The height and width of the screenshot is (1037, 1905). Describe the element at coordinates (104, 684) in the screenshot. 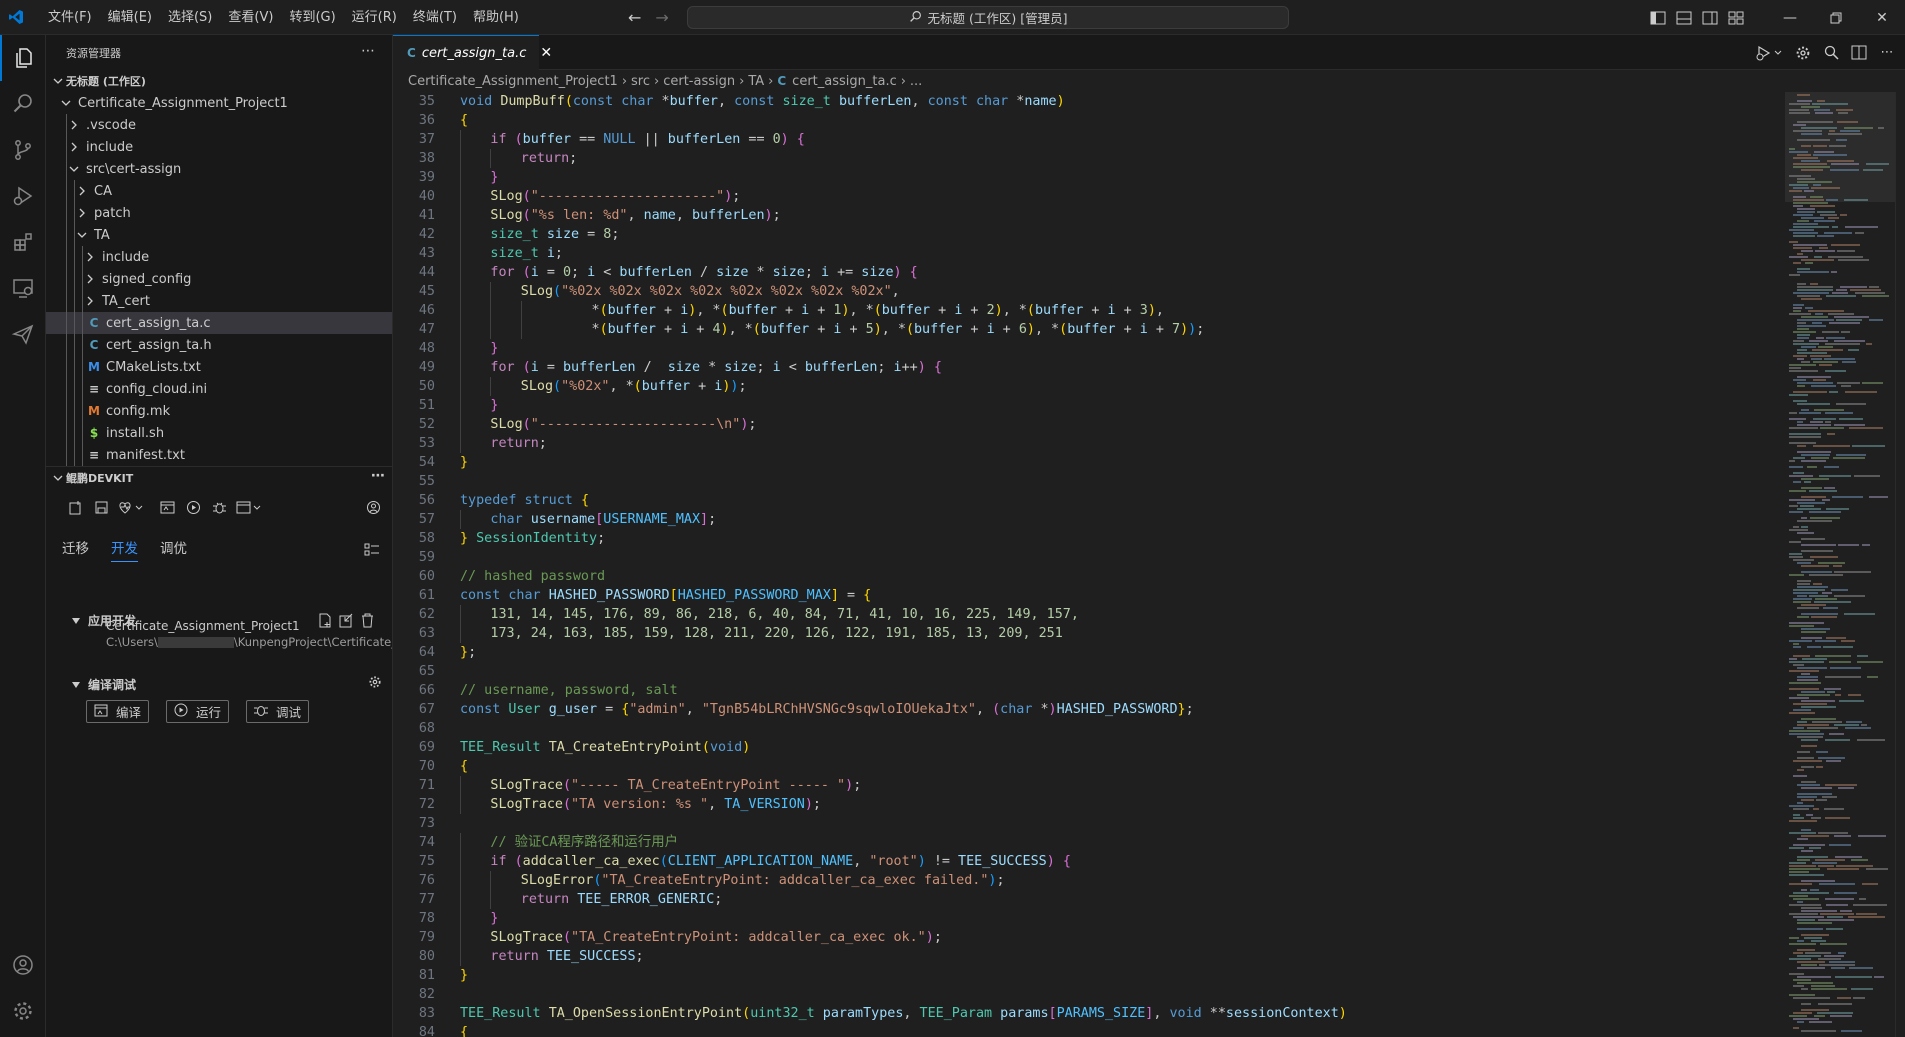

I see `build-debug-section-header: 编译调试` at that location.